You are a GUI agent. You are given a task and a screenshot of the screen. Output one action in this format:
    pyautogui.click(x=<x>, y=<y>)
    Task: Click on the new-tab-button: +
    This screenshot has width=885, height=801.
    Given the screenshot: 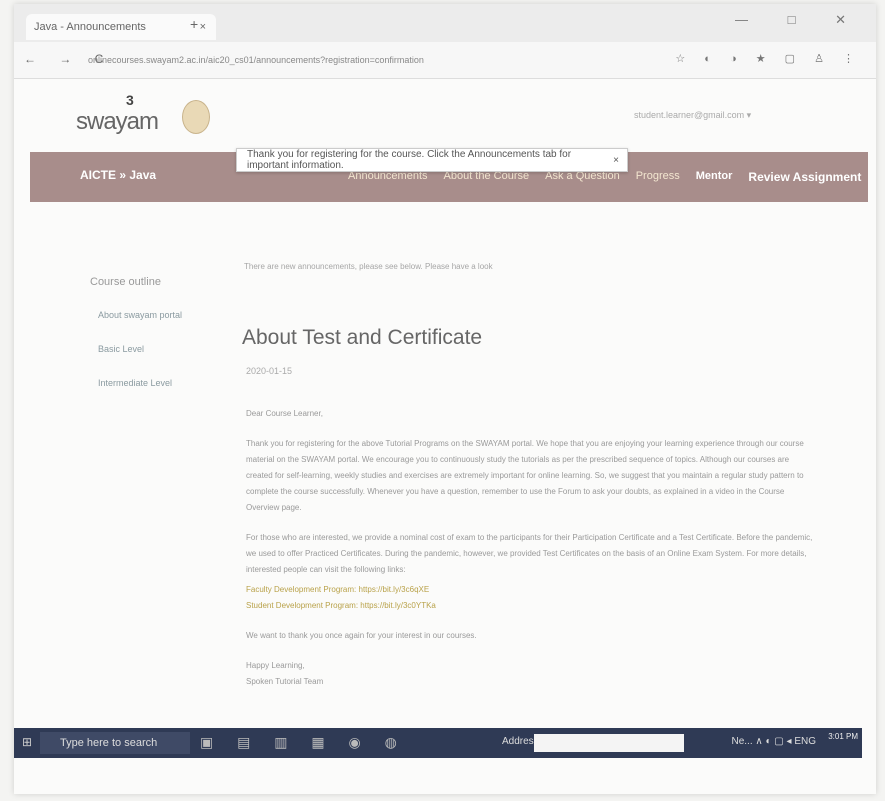 What is the action you would take?
    pyautogui.click(x=194, y=24)
    